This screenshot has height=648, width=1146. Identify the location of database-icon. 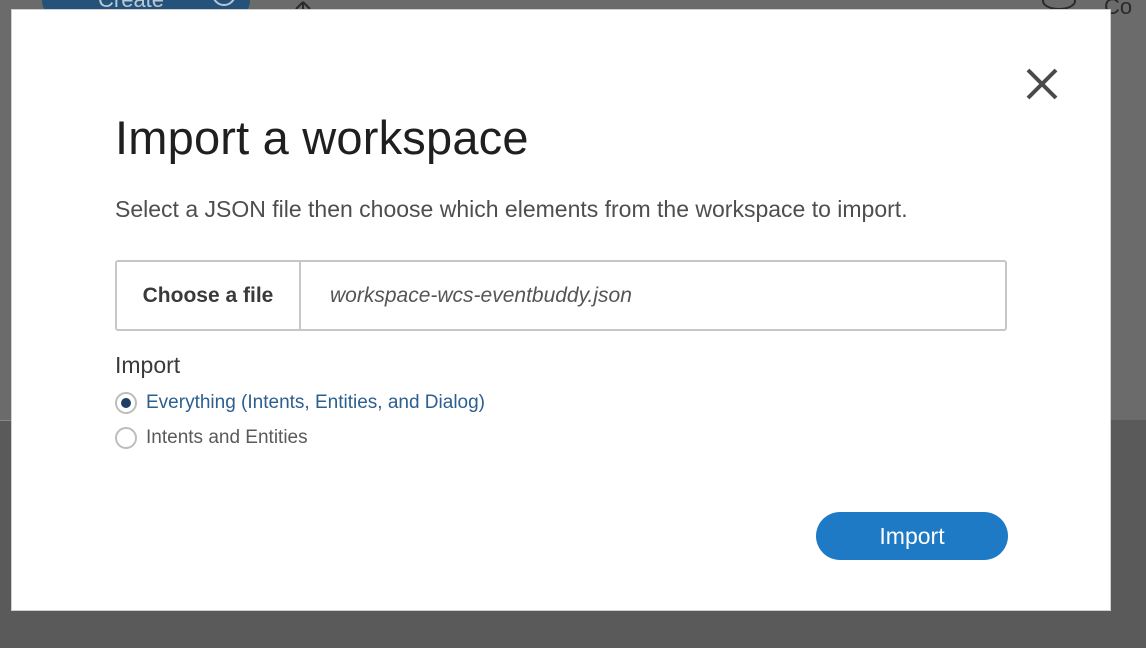
(1059, 5).